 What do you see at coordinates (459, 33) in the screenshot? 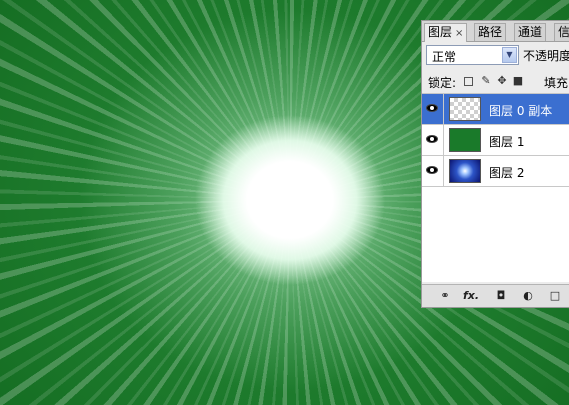
I see `tab-close-icon: ×` at bounding box center [459, 33].